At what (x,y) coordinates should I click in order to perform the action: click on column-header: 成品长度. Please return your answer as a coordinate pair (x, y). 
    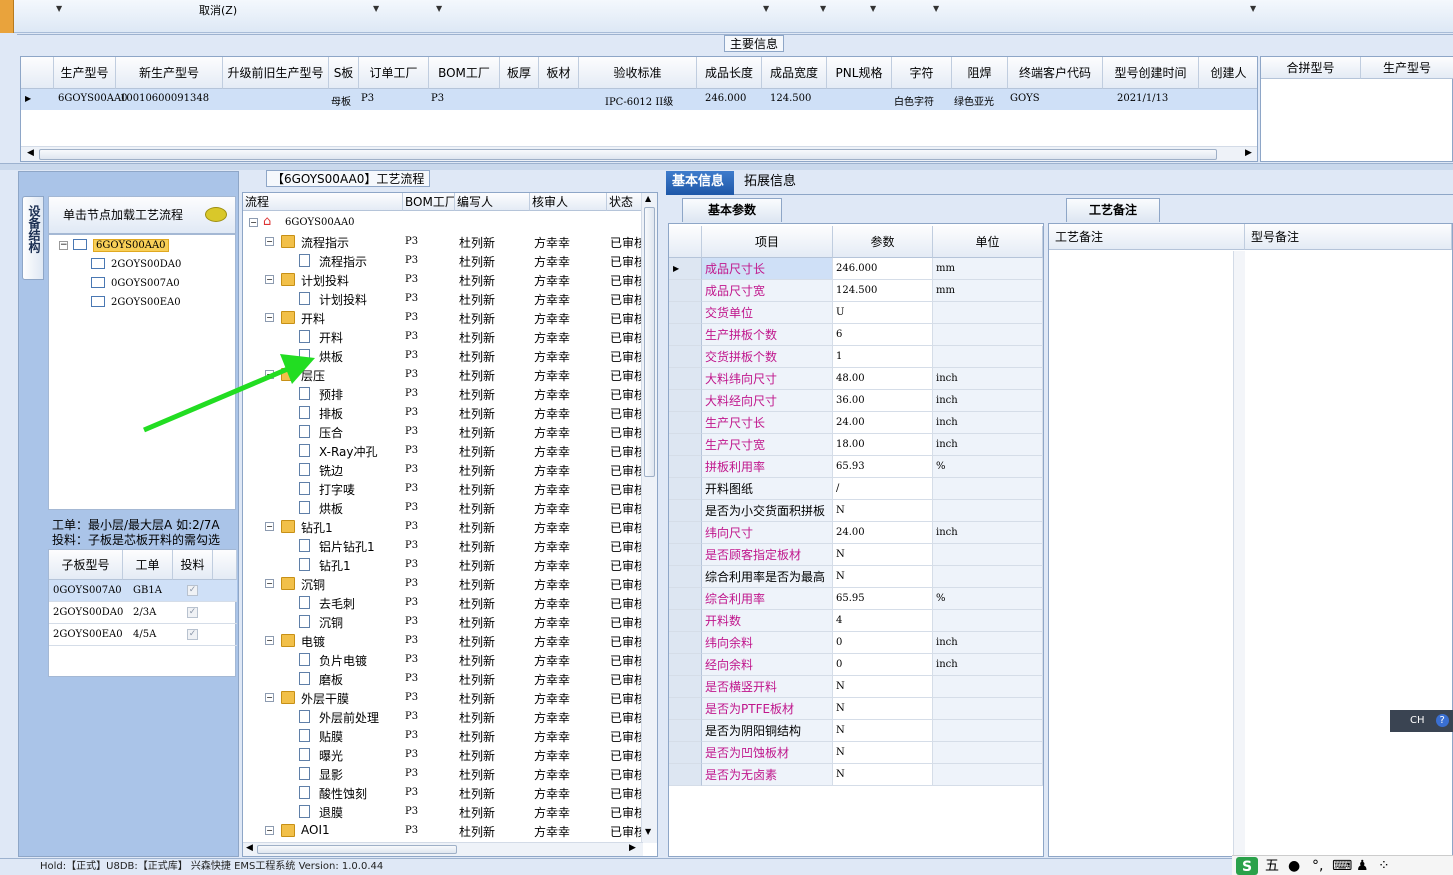
    Looking at the image, I should click on (729, 73).